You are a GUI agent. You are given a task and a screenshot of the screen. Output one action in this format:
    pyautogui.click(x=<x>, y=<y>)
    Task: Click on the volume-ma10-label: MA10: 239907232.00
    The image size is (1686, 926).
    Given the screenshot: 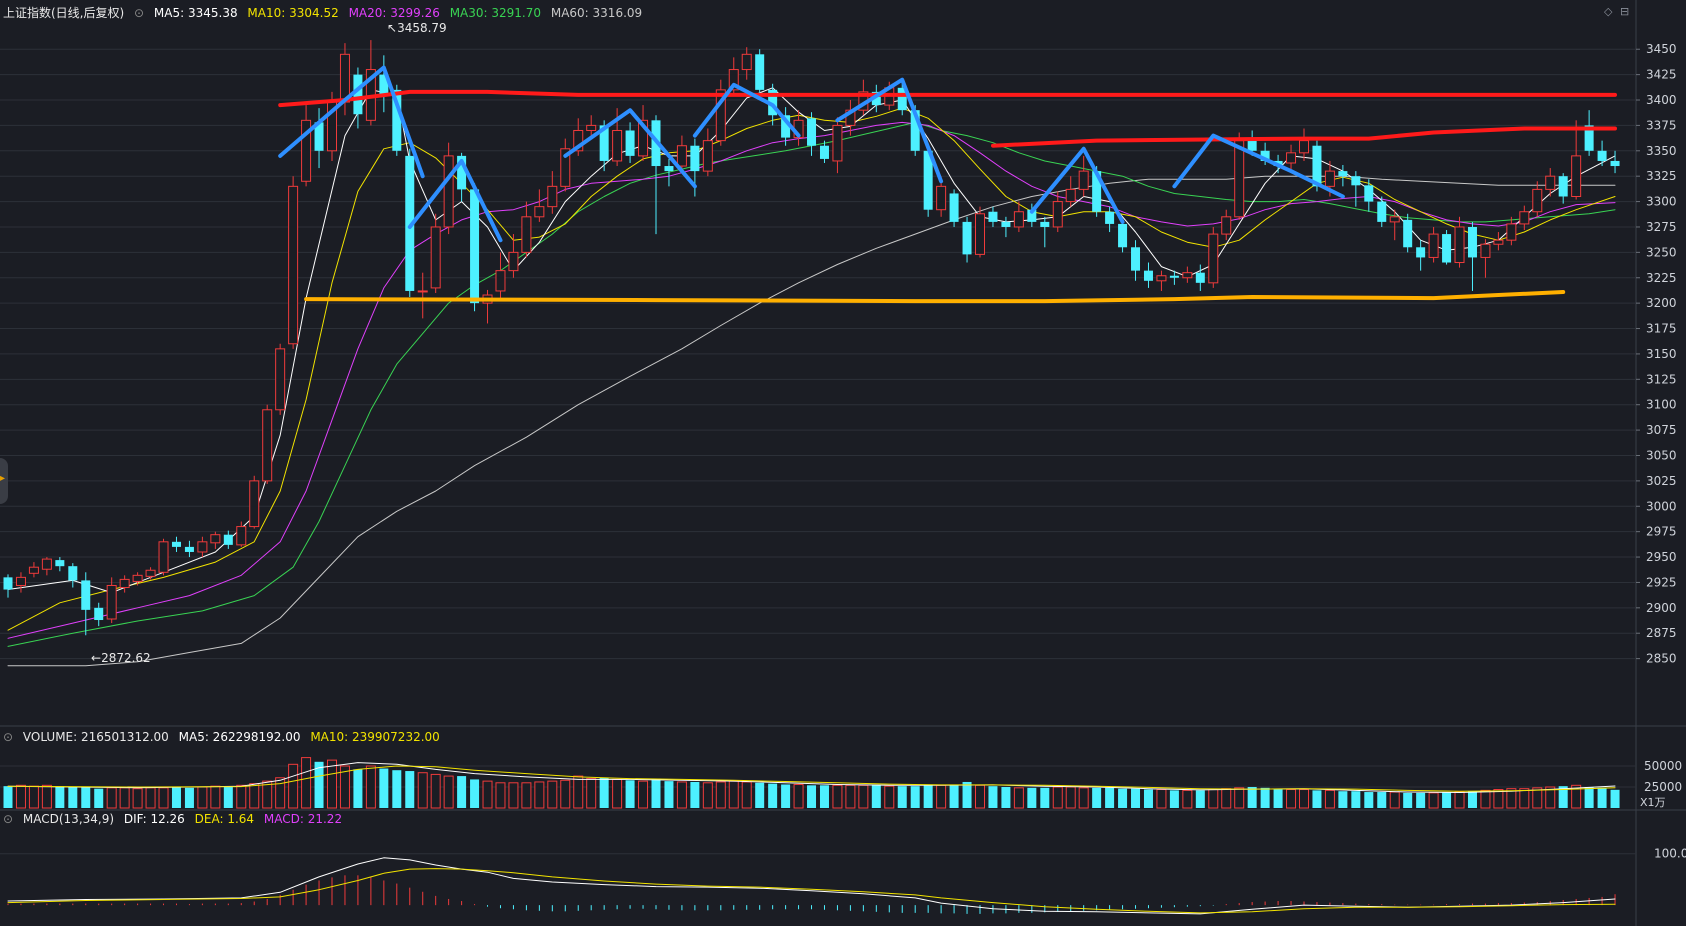 What is the action you would take?
    pyautogui.click(x=375, y=737)
    